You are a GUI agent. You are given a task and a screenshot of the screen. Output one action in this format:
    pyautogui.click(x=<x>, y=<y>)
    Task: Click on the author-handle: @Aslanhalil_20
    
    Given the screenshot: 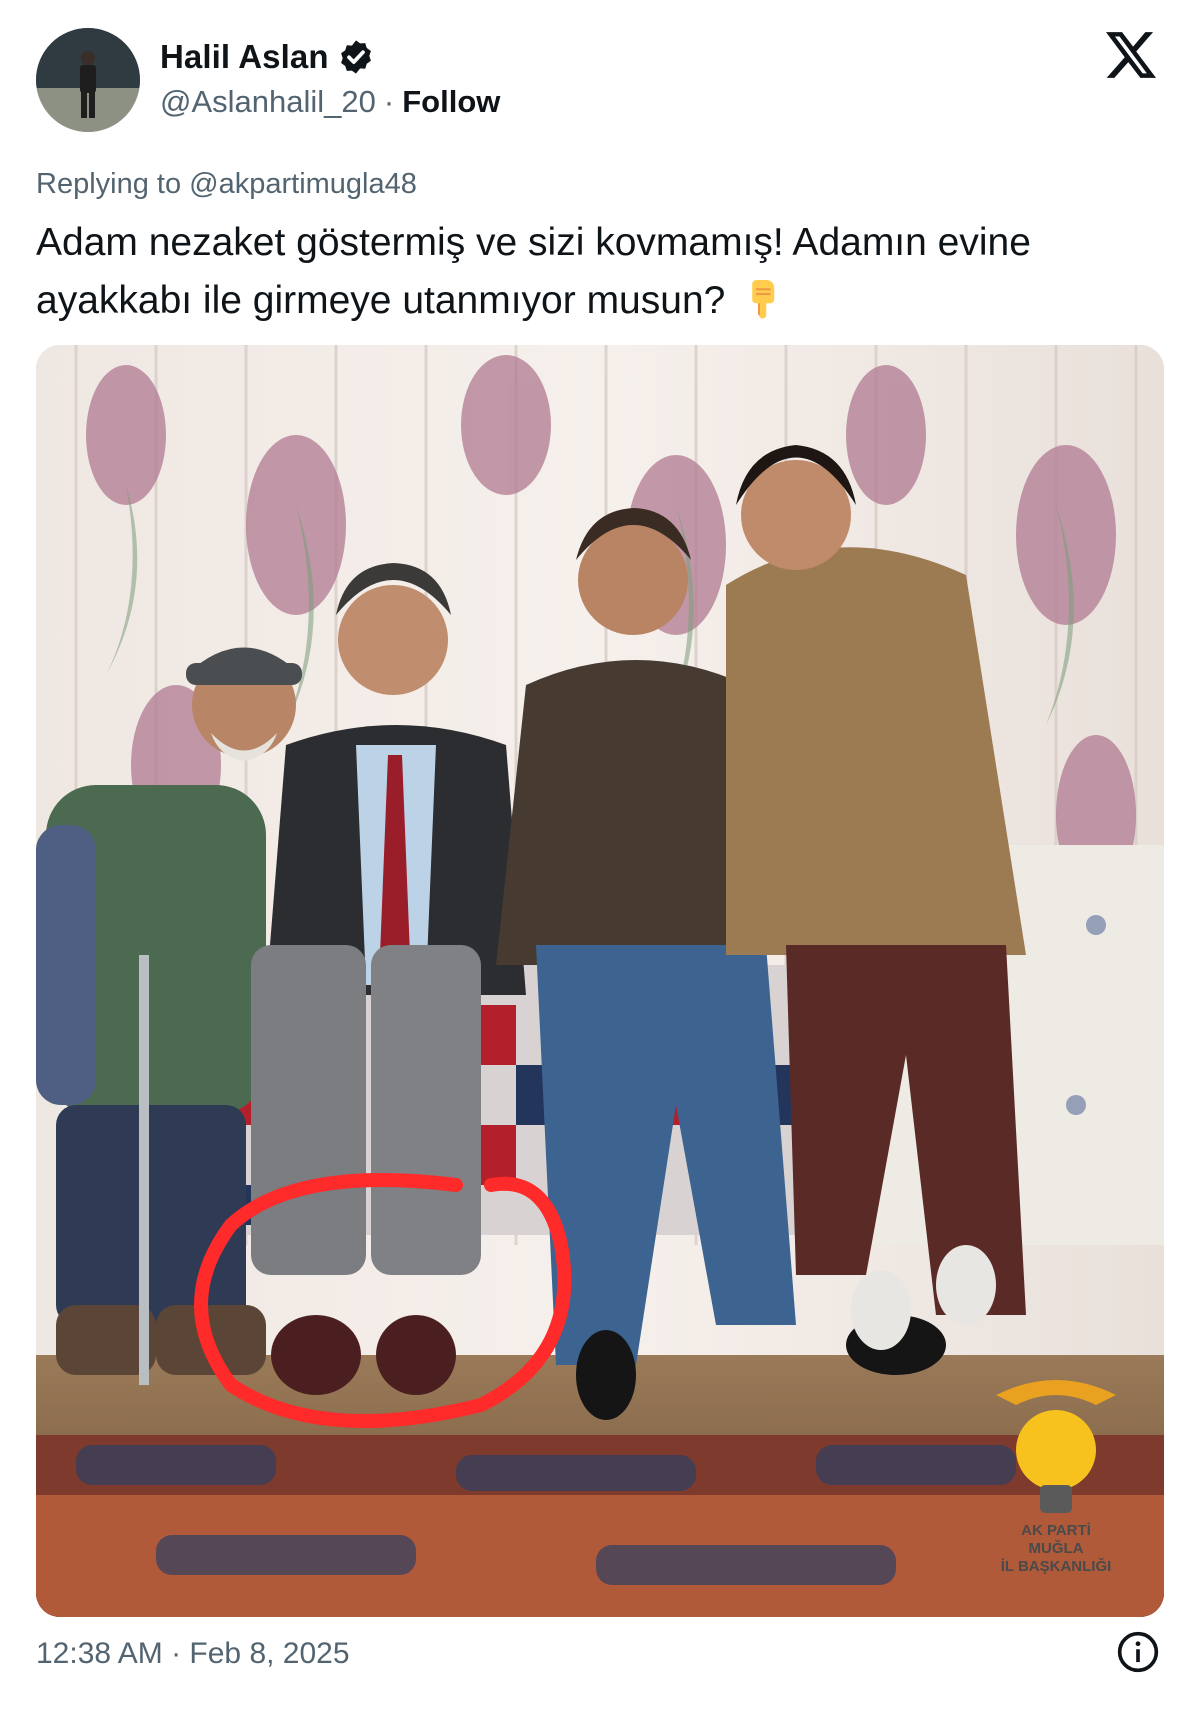 What is the action you would take?
    pyautogui.click(x=268, y=102)
    